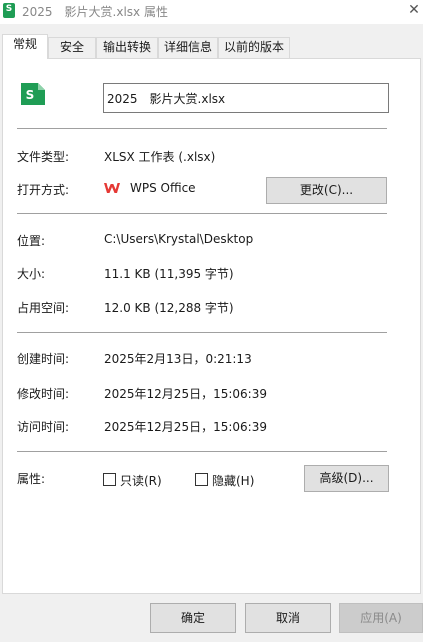 The width and height of the screenshot is (423, 642). I want to click on readonly-label: 只读(R), so click(141, 480).